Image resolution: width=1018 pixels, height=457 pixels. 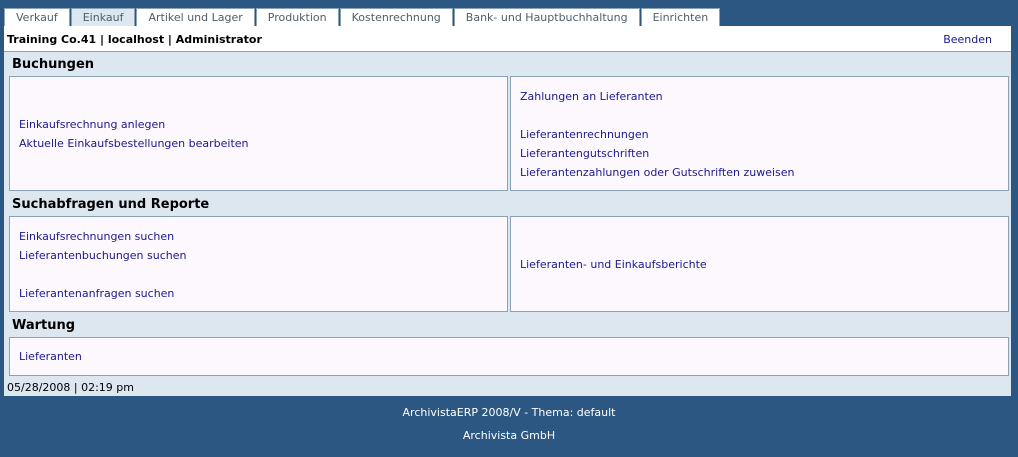 What do you see at coordinates (584, 134) in the screenshot?
I see `link-lieferantenrechnungen: Lieferantenrechnungen` at bounding box center [584, 134].